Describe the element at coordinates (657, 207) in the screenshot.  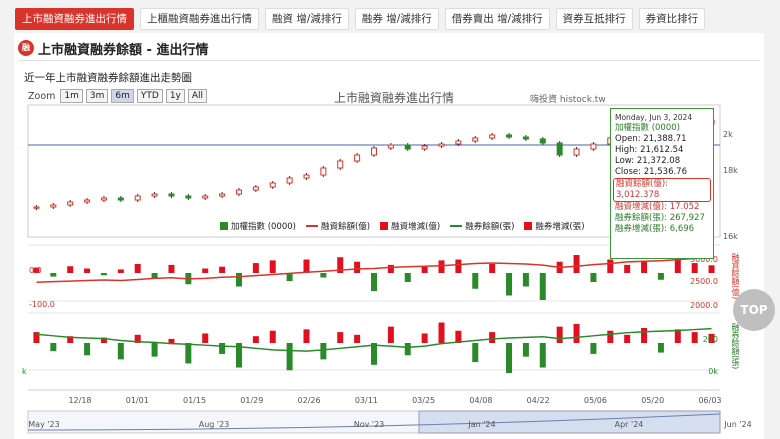
I see `tooltip-row-margin-change: 融資增減(億): 17.052` at that location.